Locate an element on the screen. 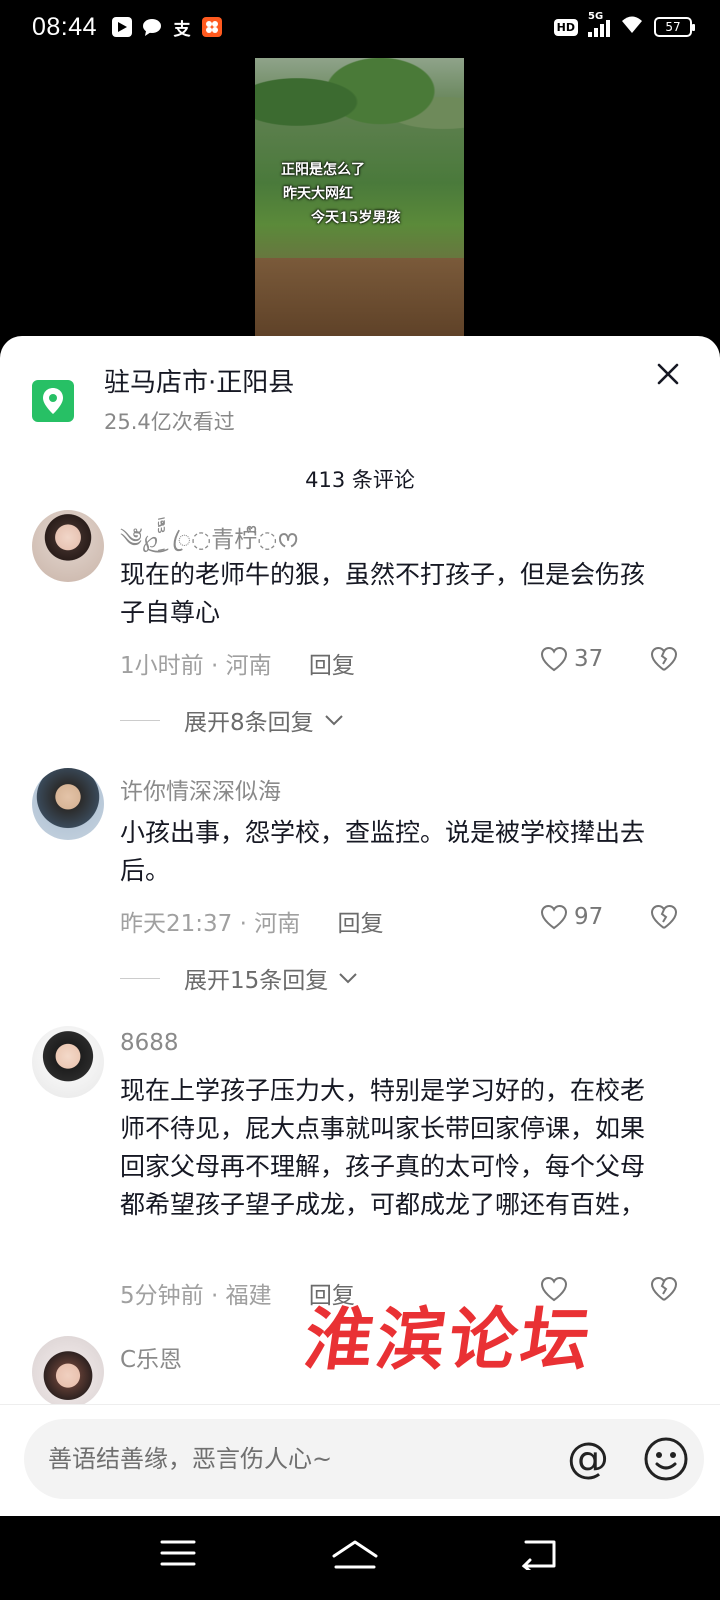 The image size is (720, 1600). cellular-signal-icon: 5G is located at coordinates (599, 24).